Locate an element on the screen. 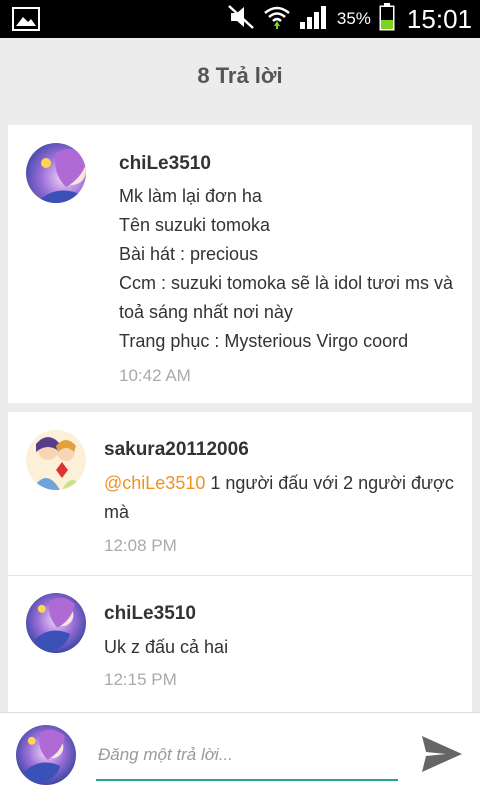 This screenshot has height=801, width=480. reply-text-line: toả sáng nhất nơi này is located at coordinates (206, 312).